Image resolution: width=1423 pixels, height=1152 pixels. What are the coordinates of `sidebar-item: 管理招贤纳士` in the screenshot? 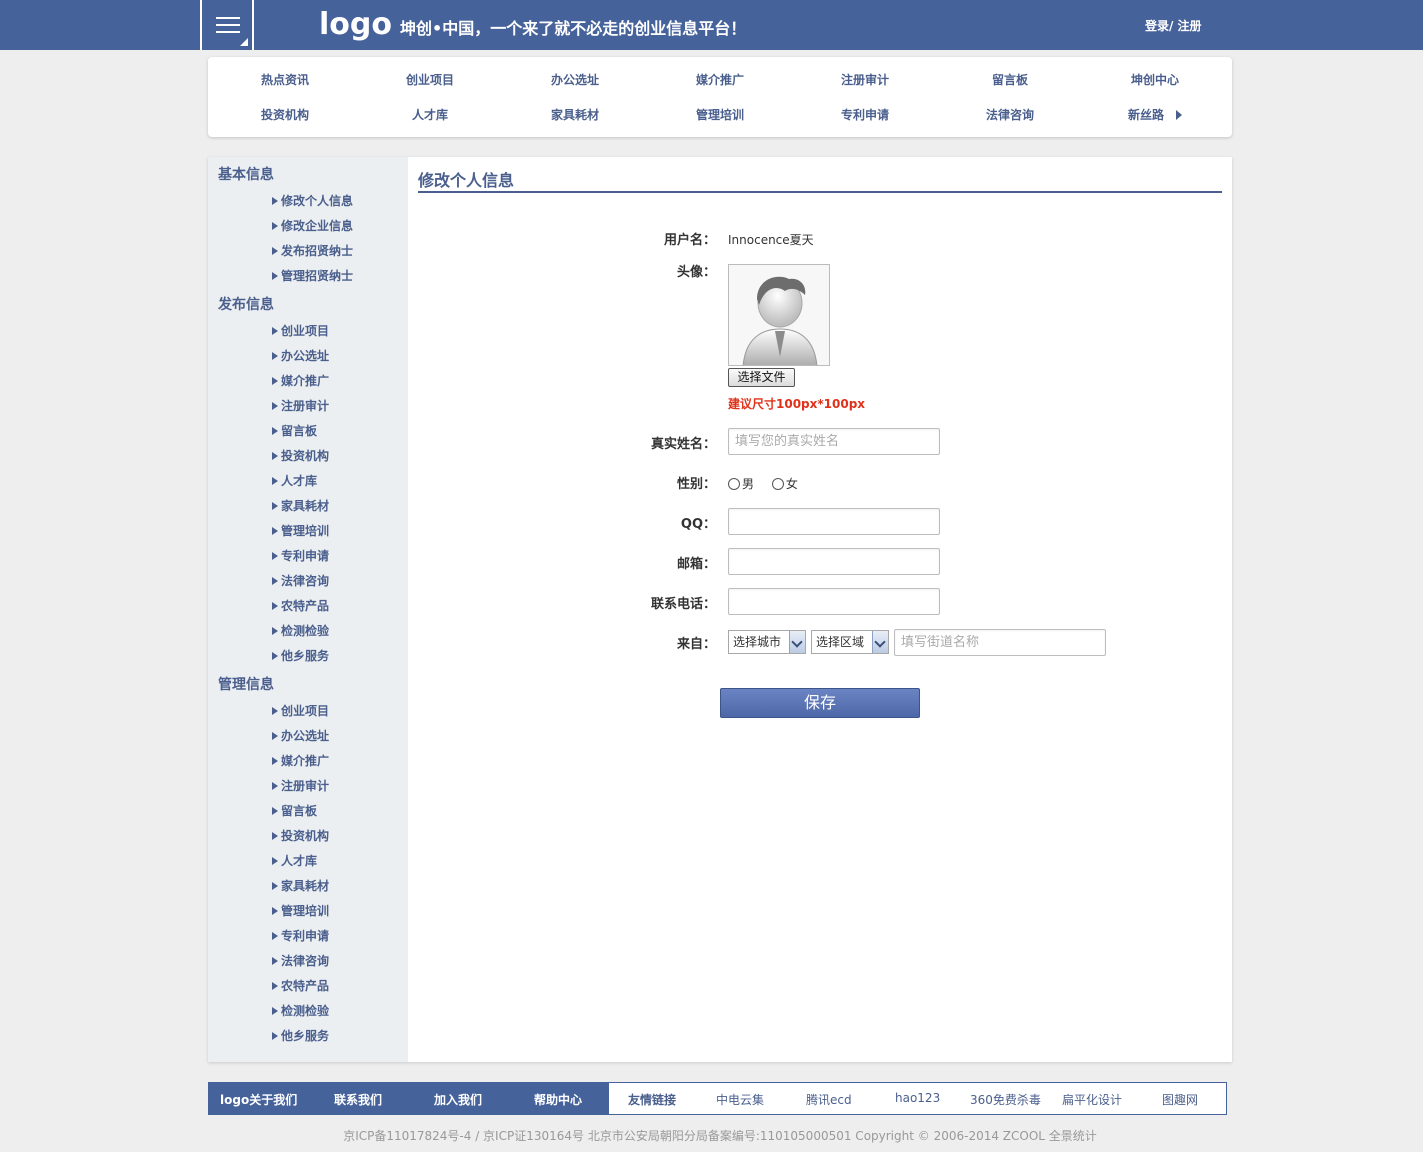 It's located at (312, 275).